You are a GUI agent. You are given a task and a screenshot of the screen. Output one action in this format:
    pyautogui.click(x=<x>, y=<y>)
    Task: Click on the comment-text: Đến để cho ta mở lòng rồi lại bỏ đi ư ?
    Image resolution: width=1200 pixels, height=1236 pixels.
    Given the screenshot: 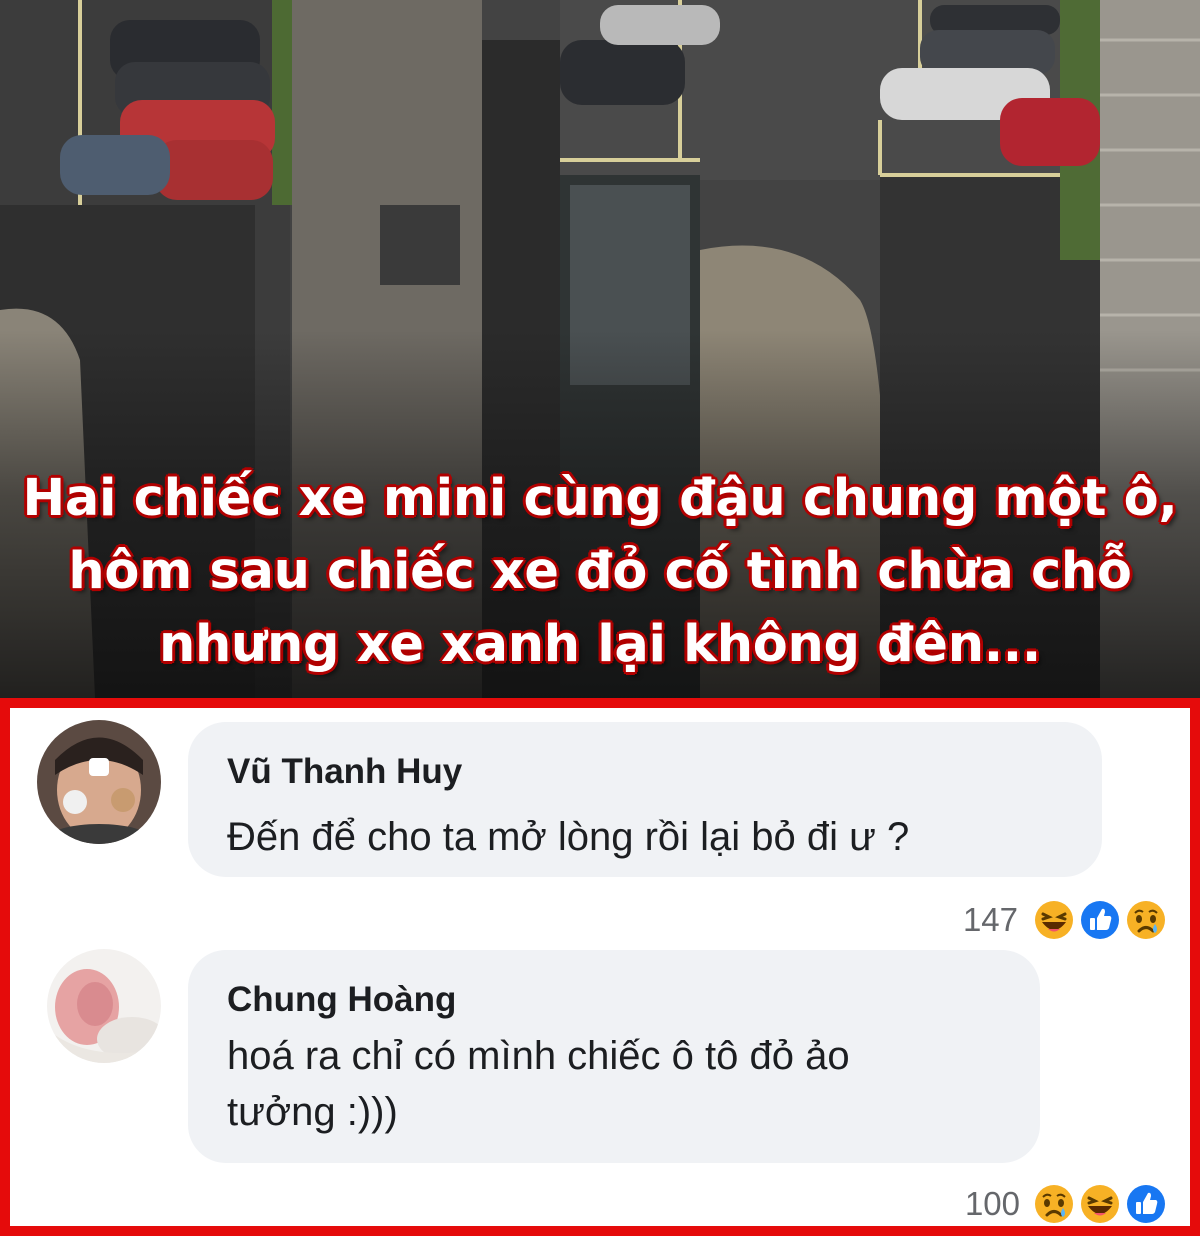 What is the action you would take?
    pyautogui.click(x=568, y=837)
    